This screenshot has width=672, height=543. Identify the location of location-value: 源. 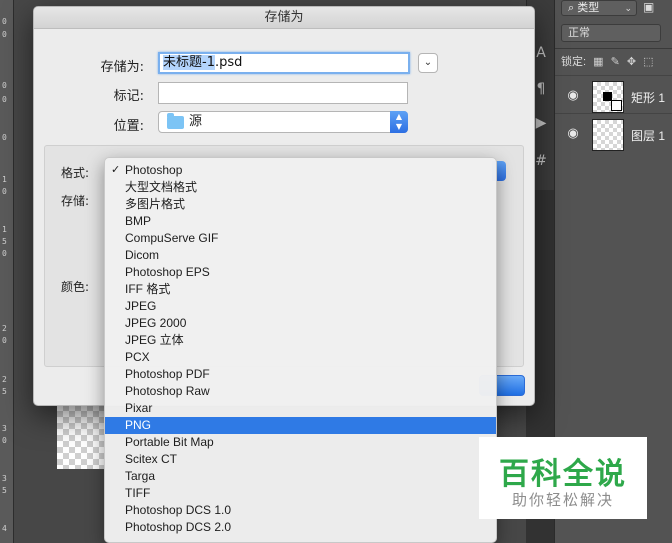
(196, 121).